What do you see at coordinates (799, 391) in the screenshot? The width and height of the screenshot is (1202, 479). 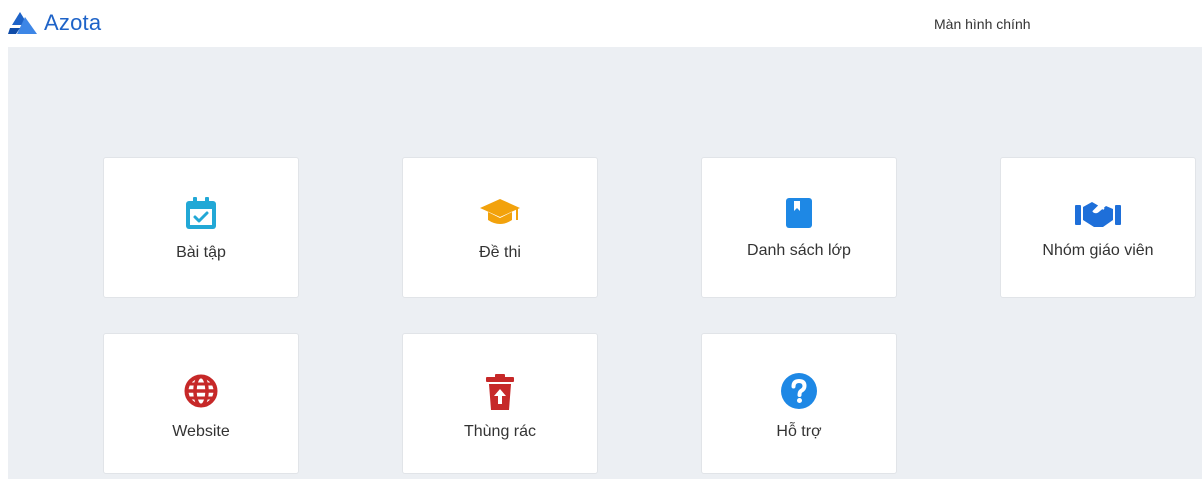 I see `question-circle-icon` at bounding box center [799, 391].